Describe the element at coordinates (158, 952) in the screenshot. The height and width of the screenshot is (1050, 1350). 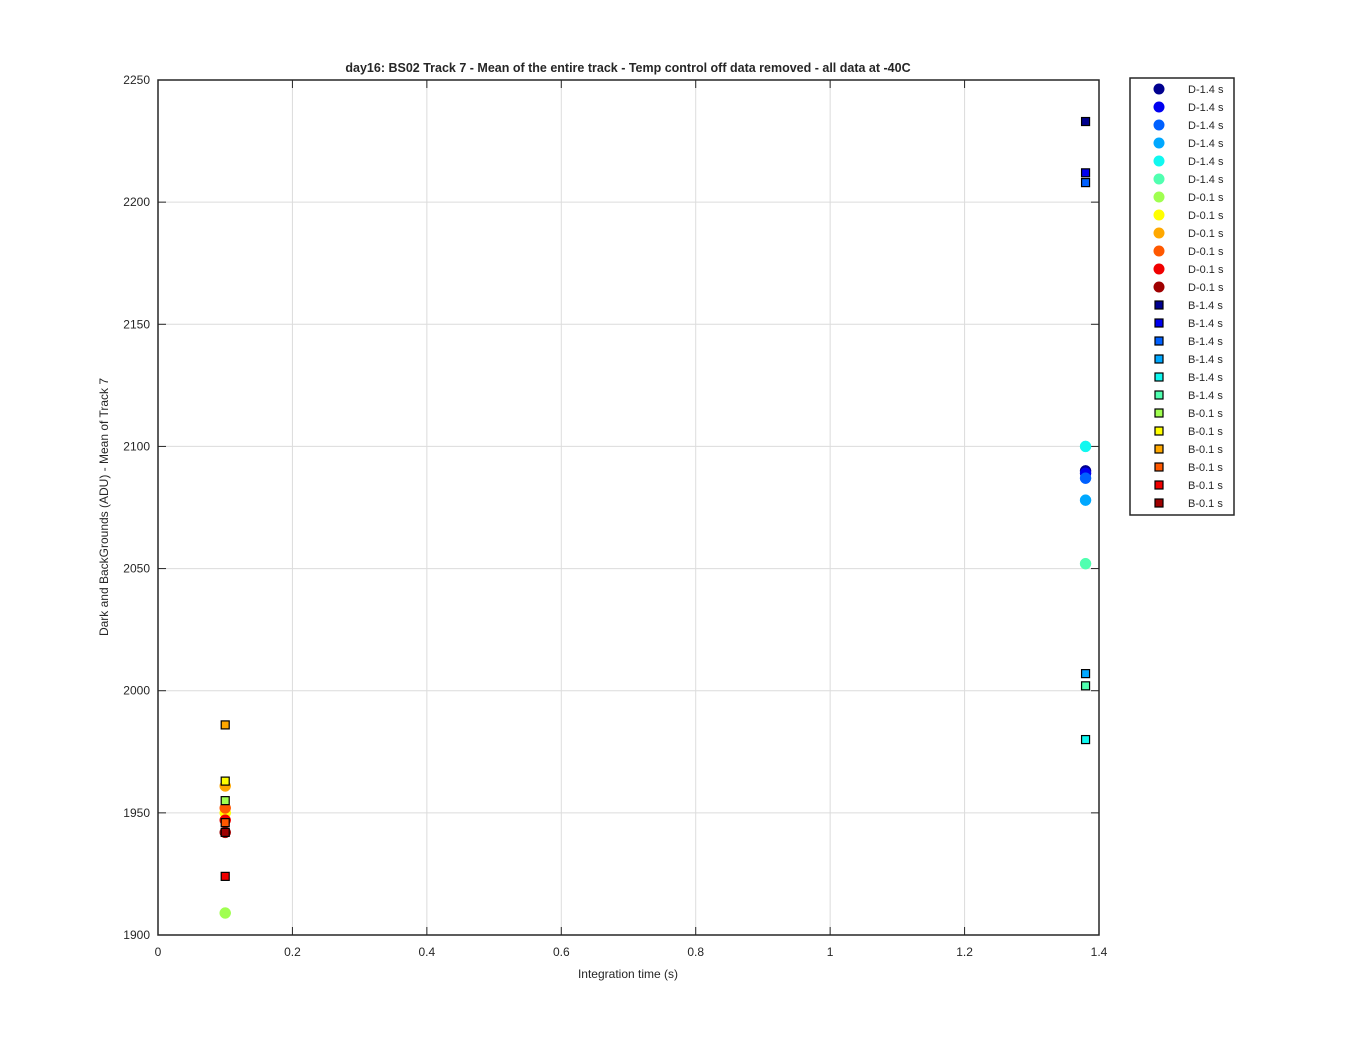
I see `x-tick-label: 0` at that location.